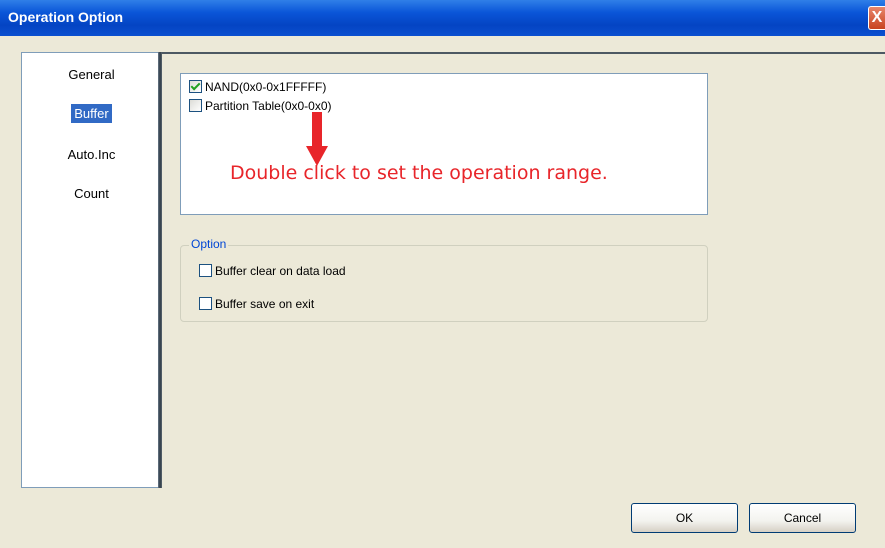  Describe the element at coordinates (684, 518) in the screenshot. I see `ok-button: OK` at that location.